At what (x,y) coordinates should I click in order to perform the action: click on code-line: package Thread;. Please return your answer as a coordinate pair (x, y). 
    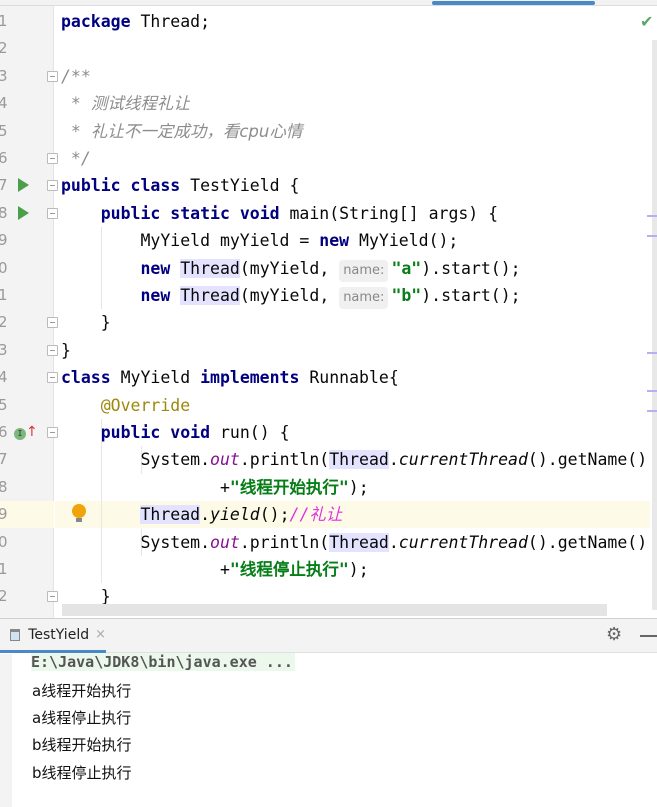
    Looking at the image, I should click on (135, 21).